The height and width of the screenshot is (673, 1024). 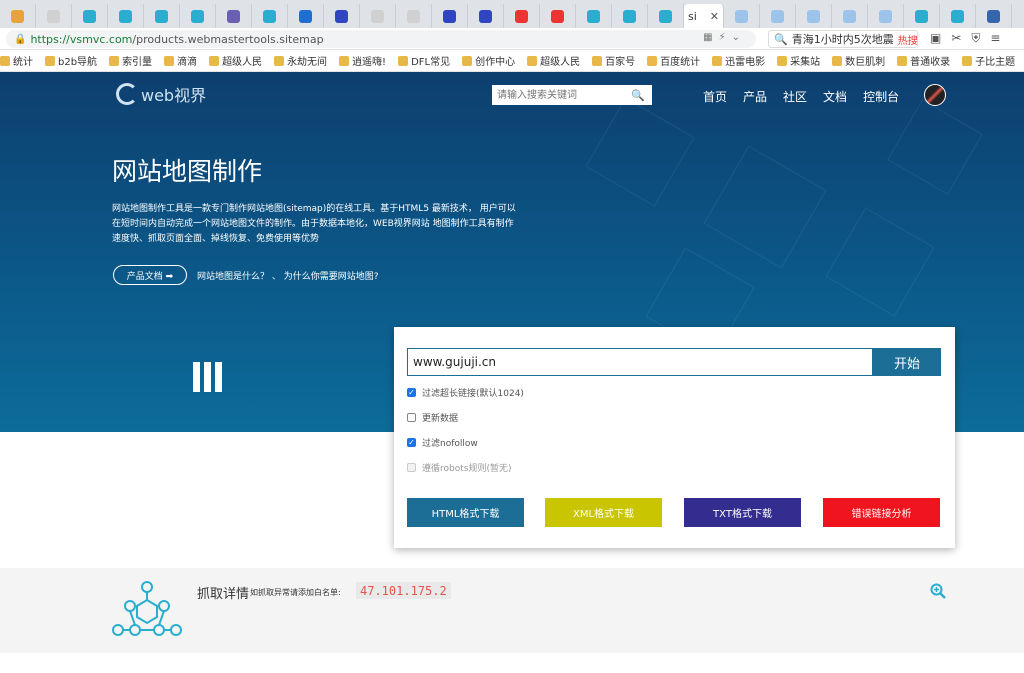 I want to click on shield-icon: ⛨, so click(x=980, y=38).